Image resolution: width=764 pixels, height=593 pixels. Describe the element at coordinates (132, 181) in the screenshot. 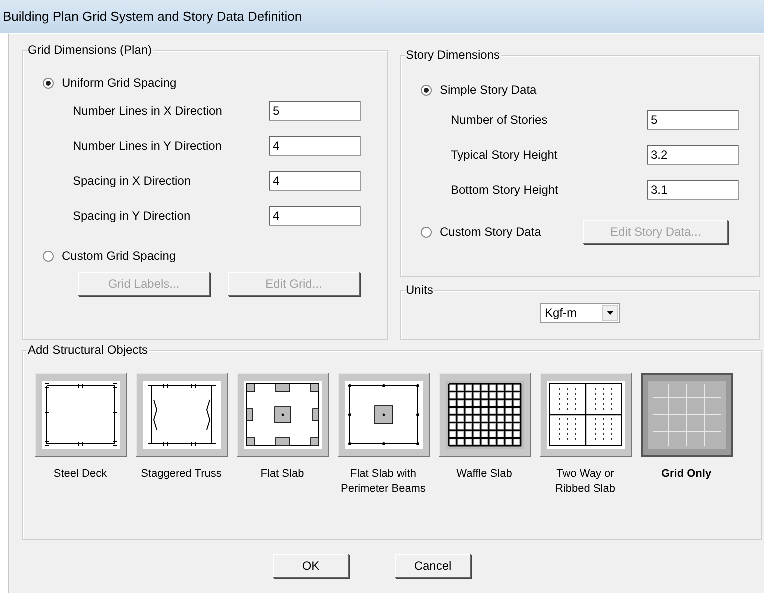

I see `field-label: Spacing in X Direction` at that location.